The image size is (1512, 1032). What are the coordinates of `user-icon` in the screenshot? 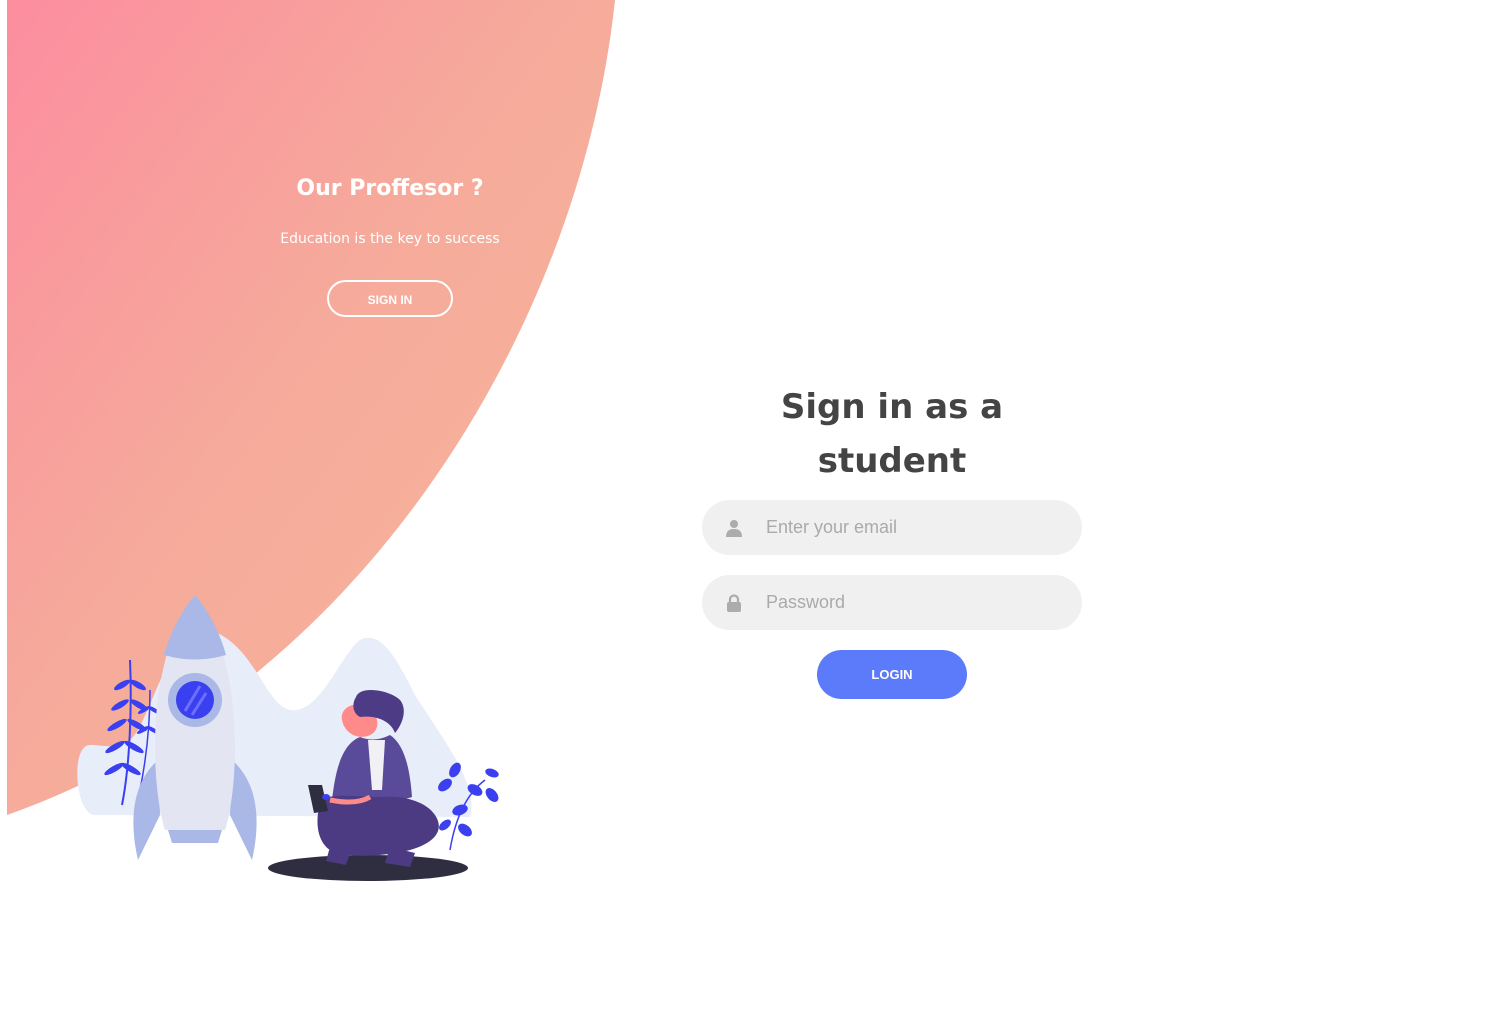 It's located at (734, 528).